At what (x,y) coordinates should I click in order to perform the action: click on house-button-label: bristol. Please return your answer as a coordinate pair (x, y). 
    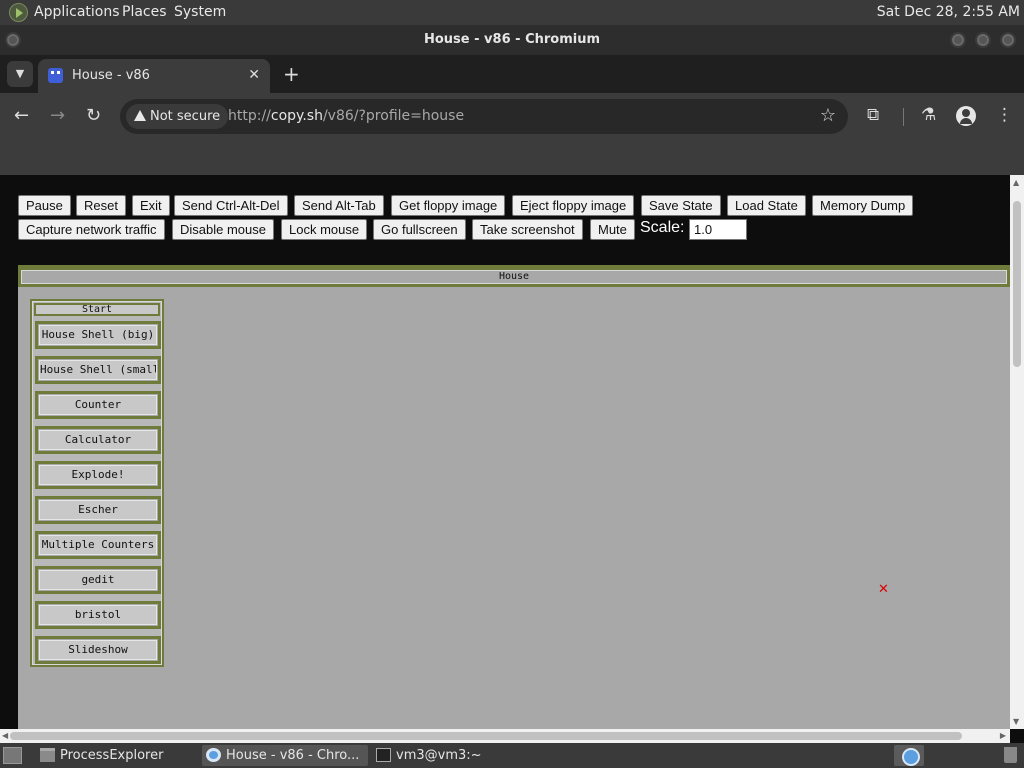
    Looking at the image, I should click on (98, 615).